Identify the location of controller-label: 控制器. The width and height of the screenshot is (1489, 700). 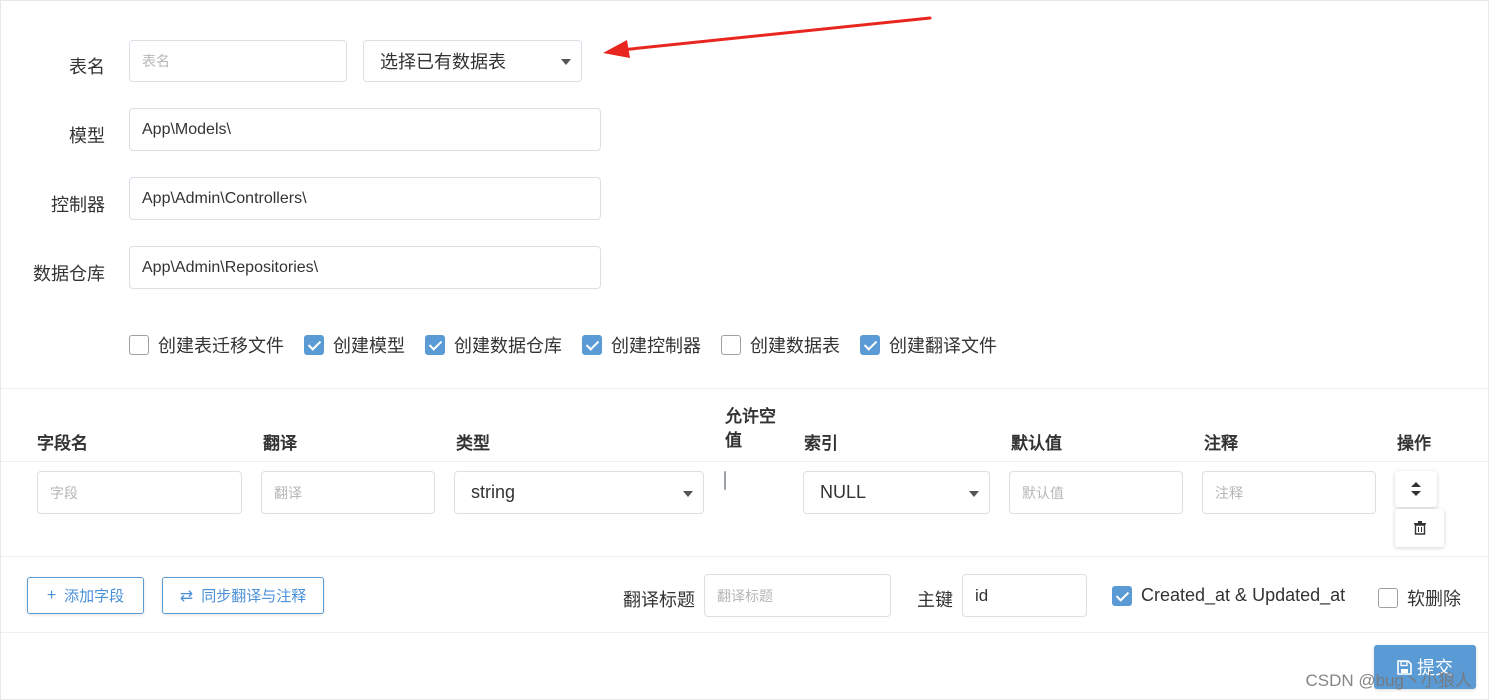
(78, 205).